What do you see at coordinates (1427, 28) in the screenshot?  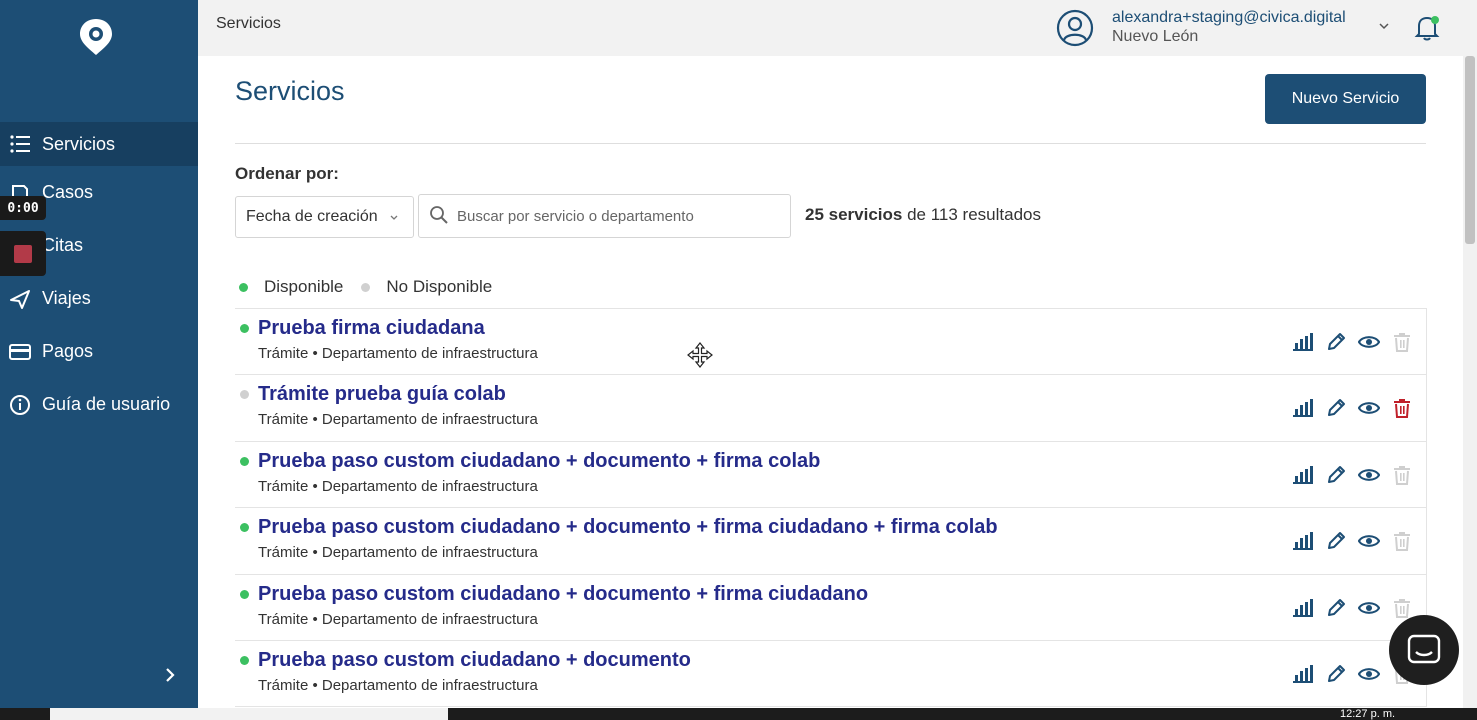 I see `bell-icon` at bounding box center [1427, 28].